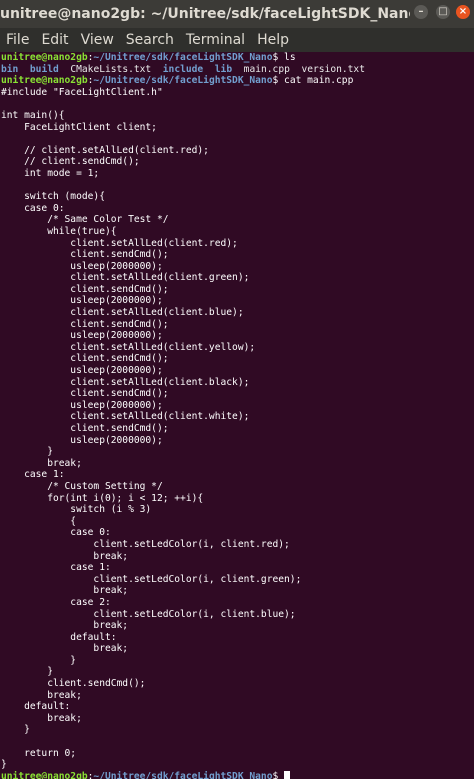 The height and width of the screenshot is (779, 474). Describe the element at coordinates (125, 417) in the screenshot. I see `code-line: client.setAllLed(client.white);` at that location.